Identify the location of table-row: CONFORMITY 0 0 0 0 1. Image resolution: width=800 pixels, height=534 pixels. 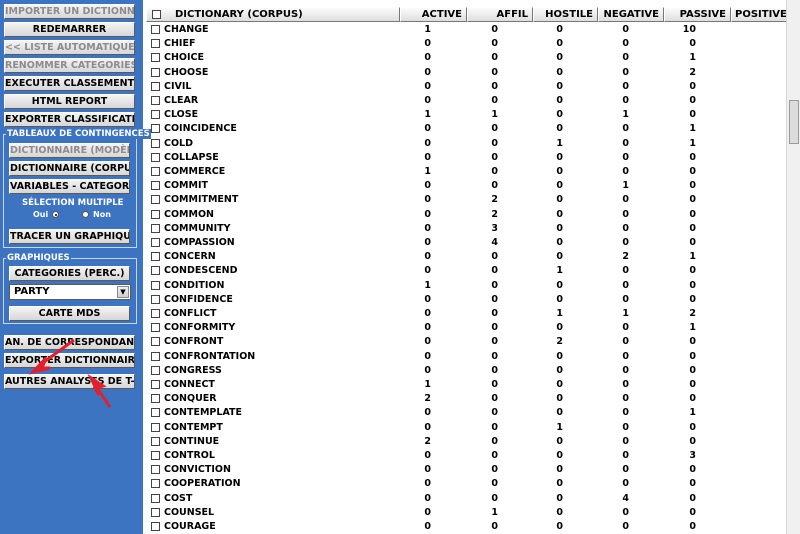
(466, 328).